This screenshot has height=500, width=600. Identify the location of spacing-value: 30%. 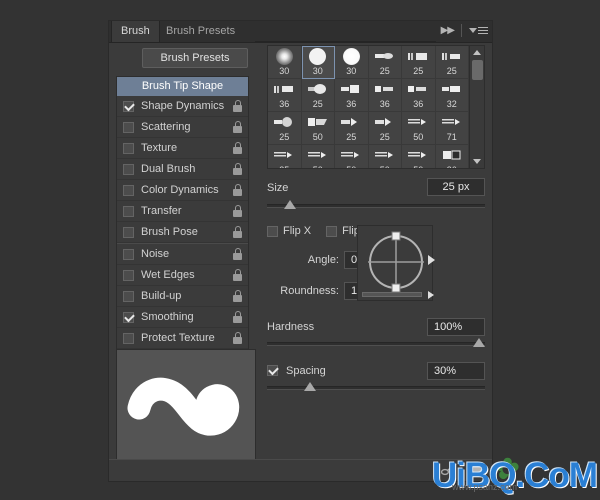
(456, 371).